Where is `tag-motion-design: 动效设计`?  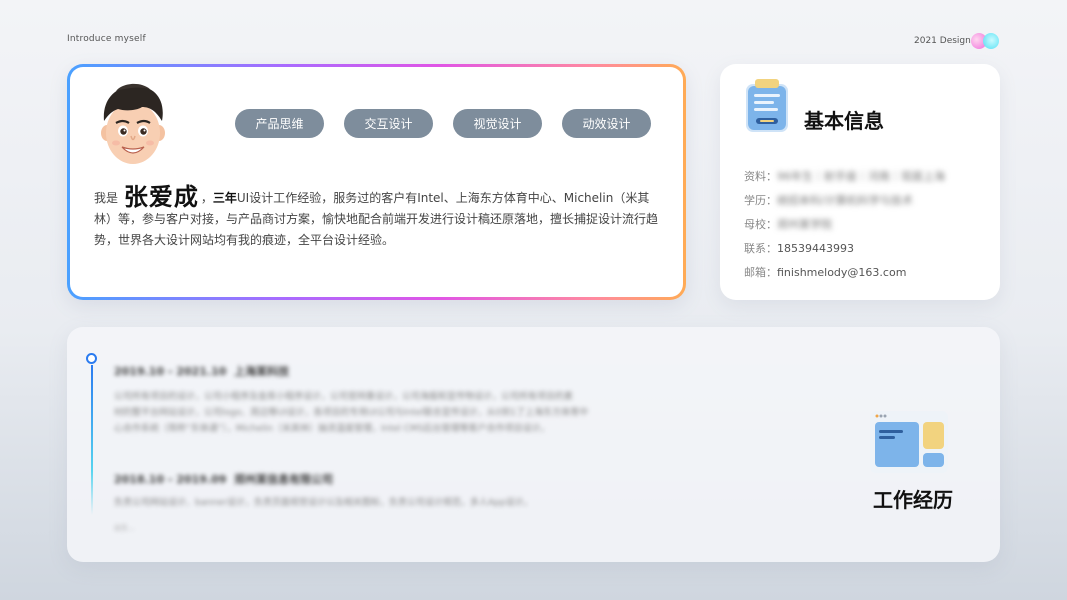
tag-motion-design: 动效设计 is located at coordinates (606, 123).